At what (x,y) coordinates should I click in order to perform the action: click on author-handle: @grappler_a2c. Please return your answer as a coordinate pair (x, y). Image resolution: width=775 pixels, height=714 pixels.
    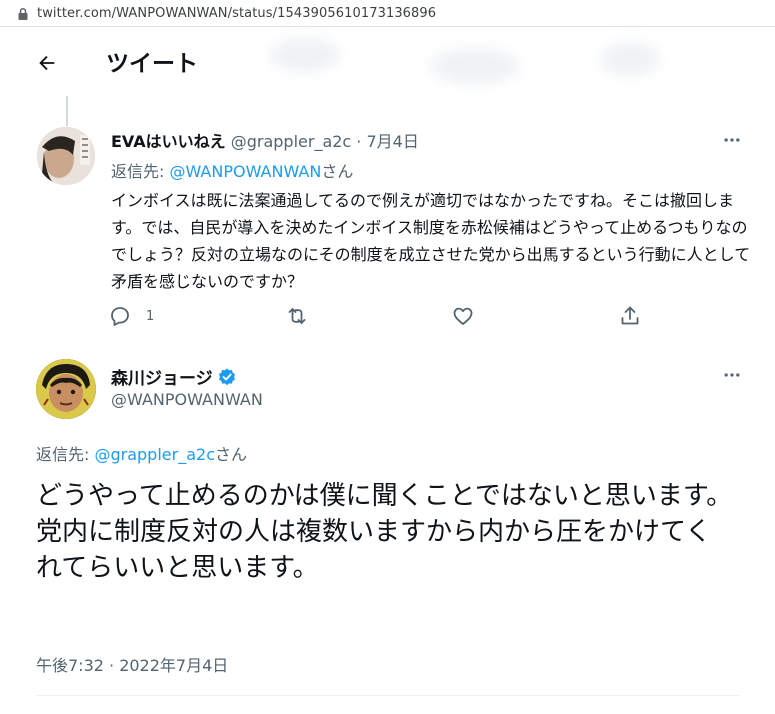
    Looking at the image, I should click on (291, 141).